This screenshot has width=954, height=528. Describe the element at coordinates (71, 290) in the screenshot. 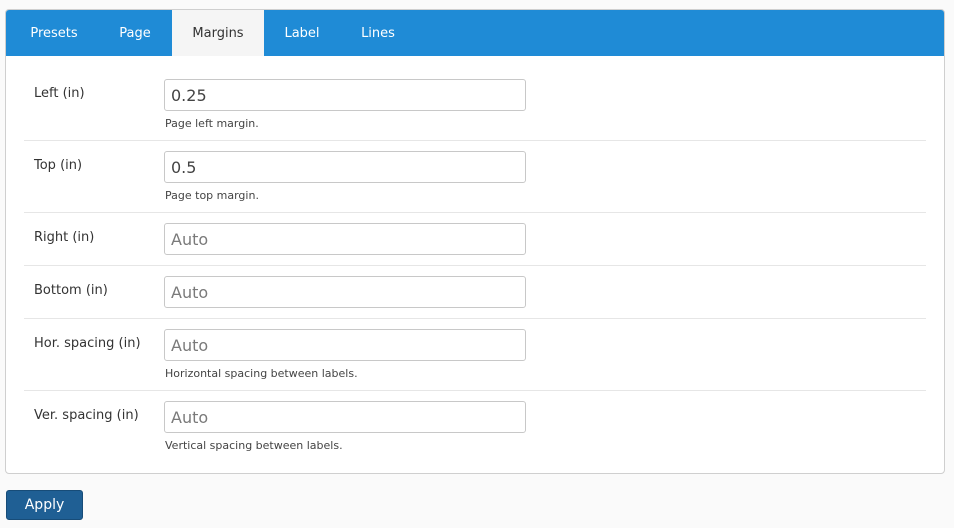

I see `field-label-bottom: Bottom (in)` at that location.